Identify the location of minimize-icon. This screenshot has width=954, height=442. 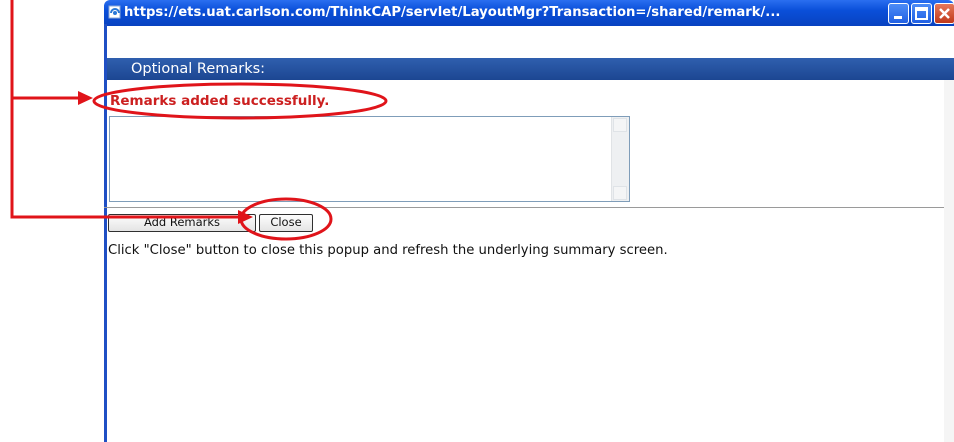
(898, 17).